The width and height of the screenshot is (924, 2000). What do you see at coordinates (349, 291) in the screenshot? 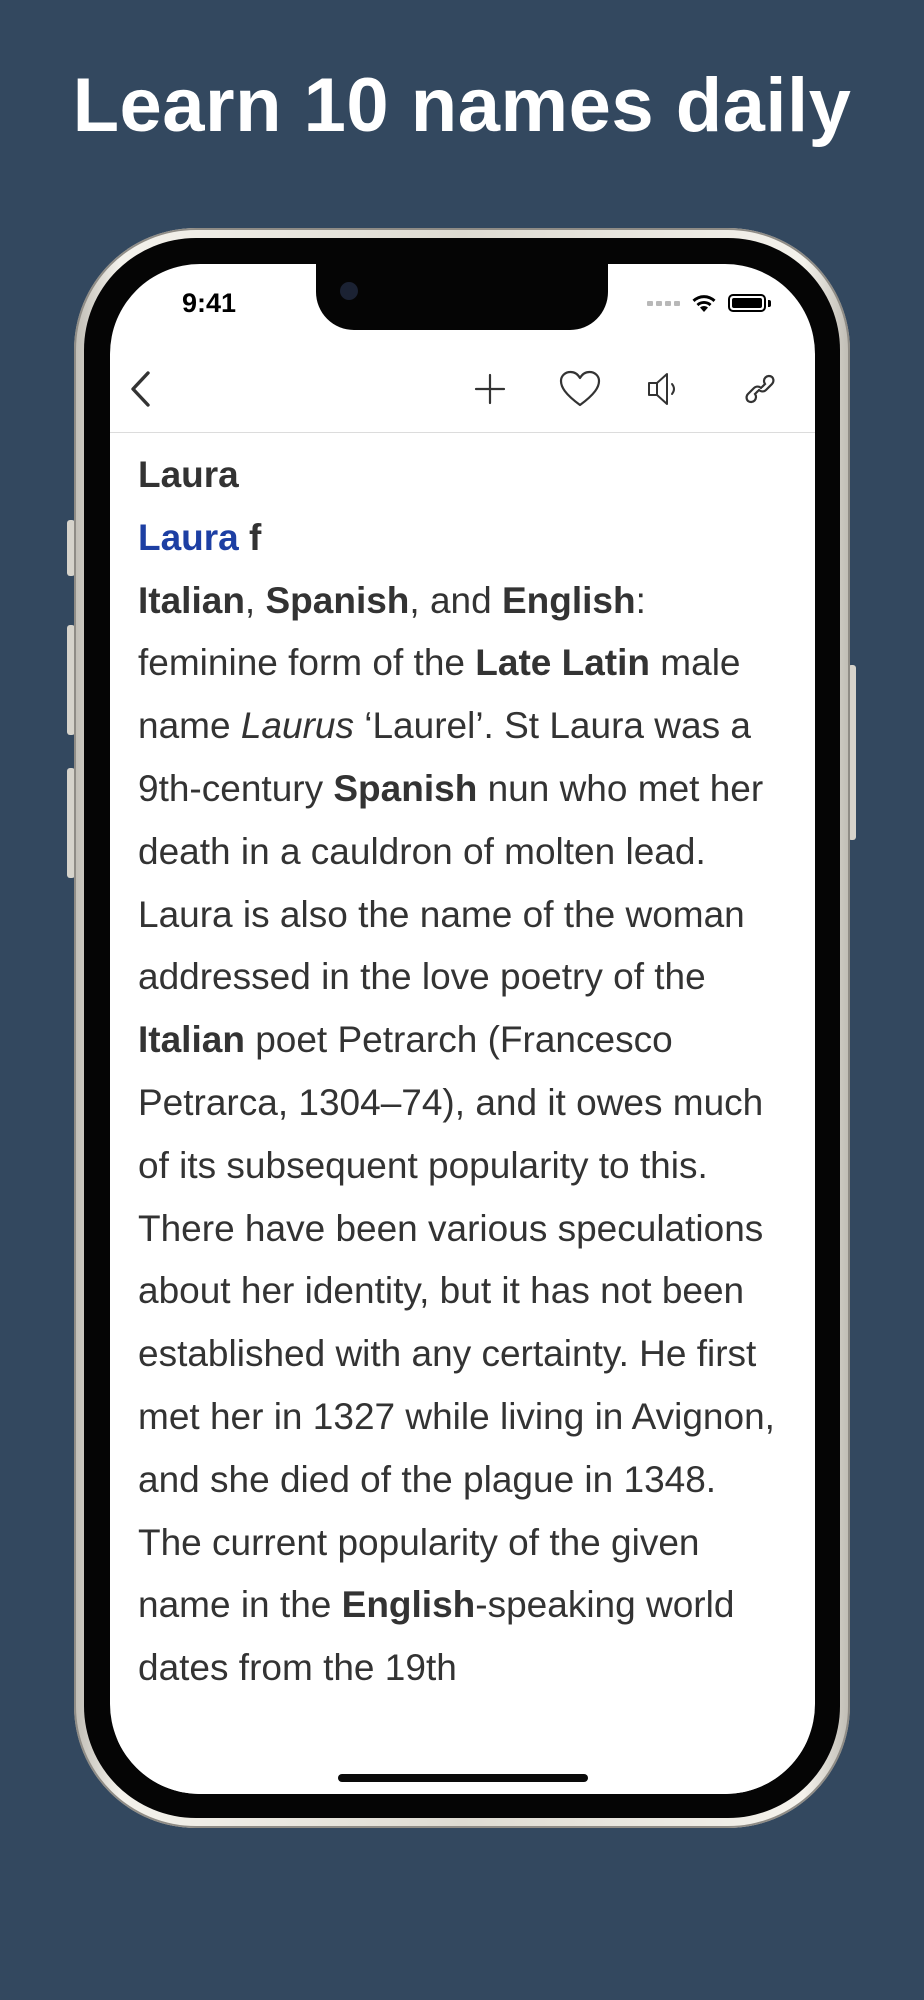
I see `camera-lens` at bounding box center [349, 291].